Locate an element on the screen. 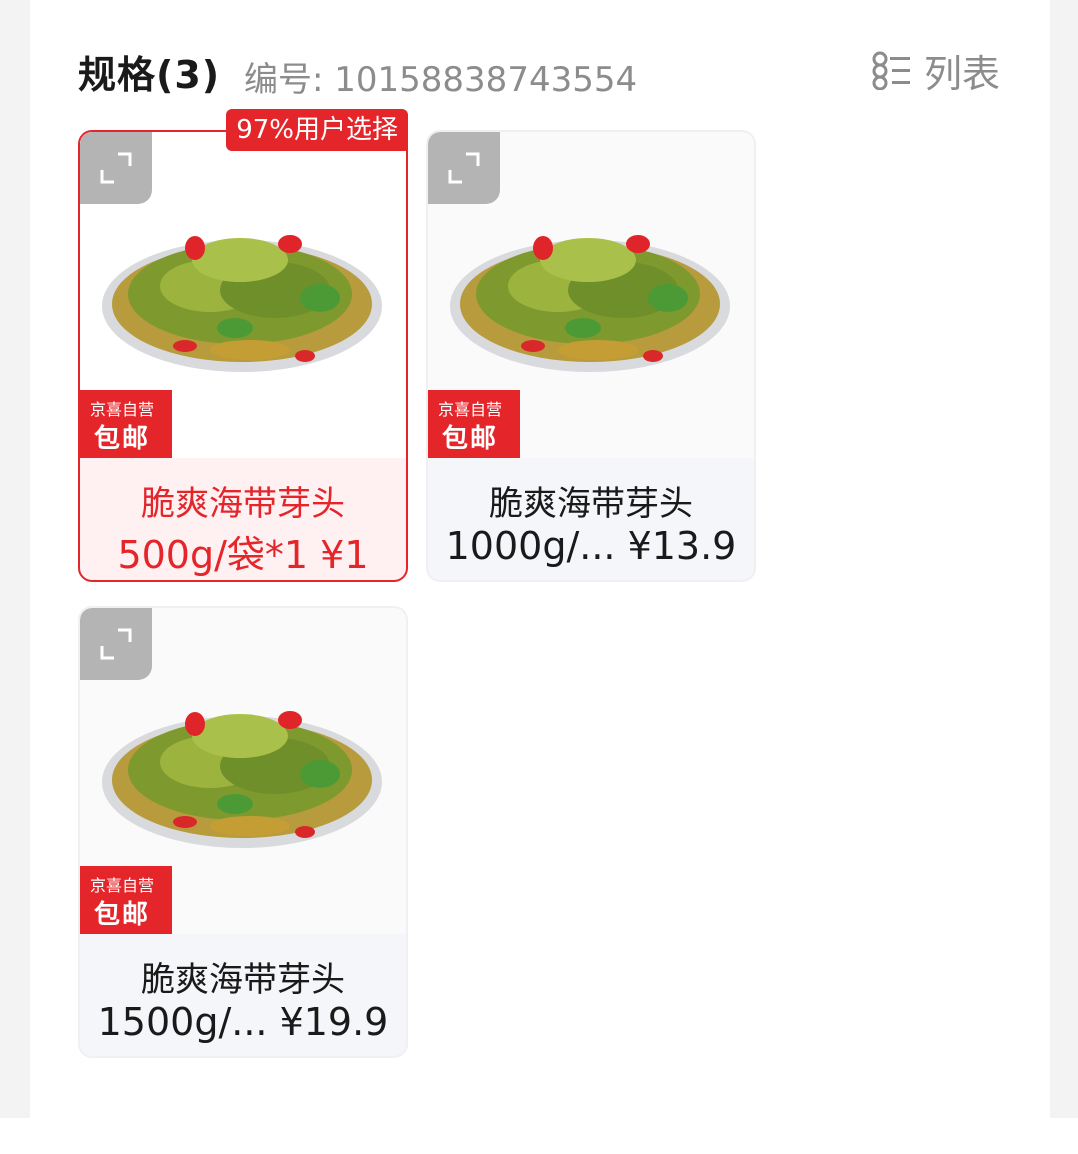 The width and height of the screenshot is (1078, 1154). popularity-tag: 97%用户选择 is located at coordinates (317, 130).